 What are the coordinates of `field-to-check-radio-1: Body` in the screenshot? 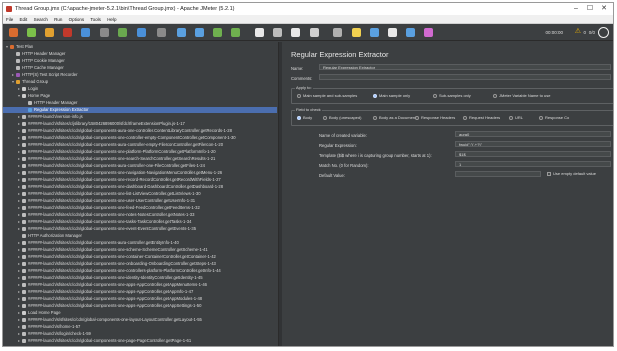 It's located at (304, 118).